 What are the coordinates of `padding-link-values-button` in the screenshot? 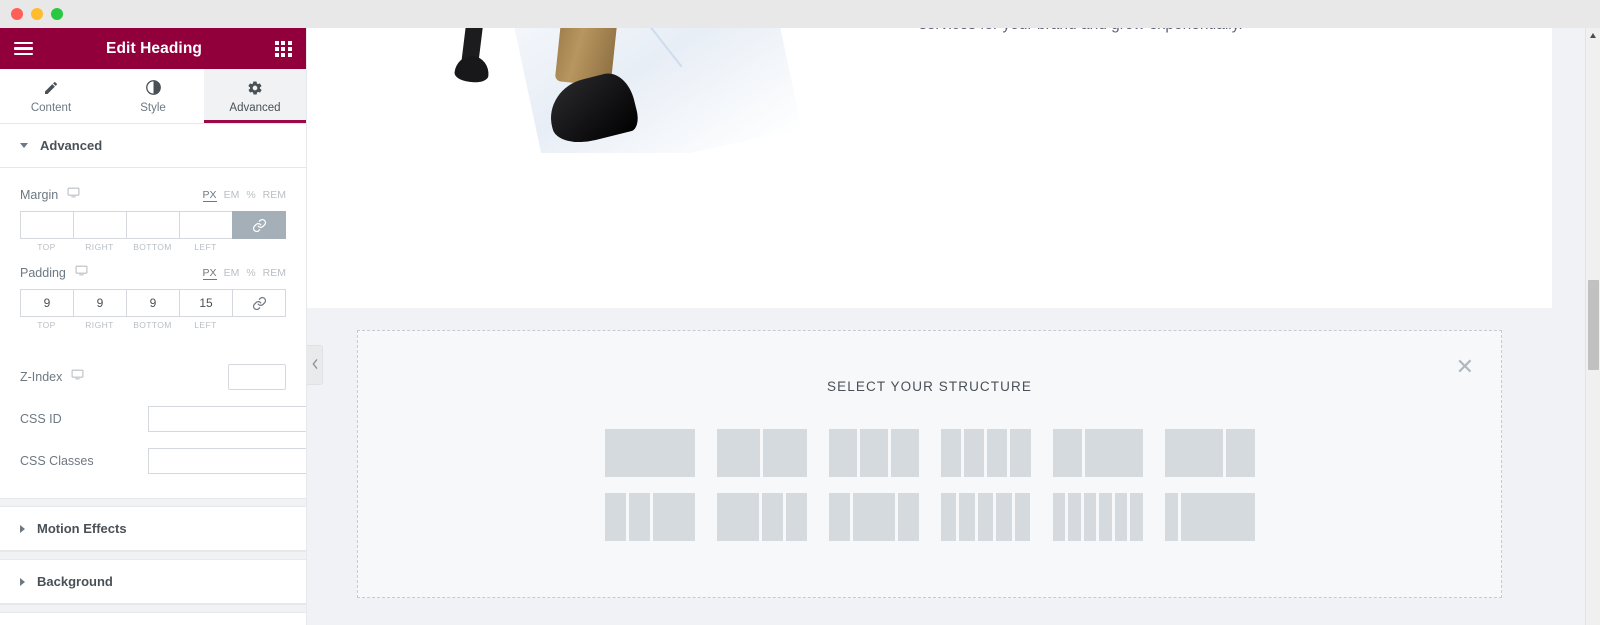 It's located at (259, 303).